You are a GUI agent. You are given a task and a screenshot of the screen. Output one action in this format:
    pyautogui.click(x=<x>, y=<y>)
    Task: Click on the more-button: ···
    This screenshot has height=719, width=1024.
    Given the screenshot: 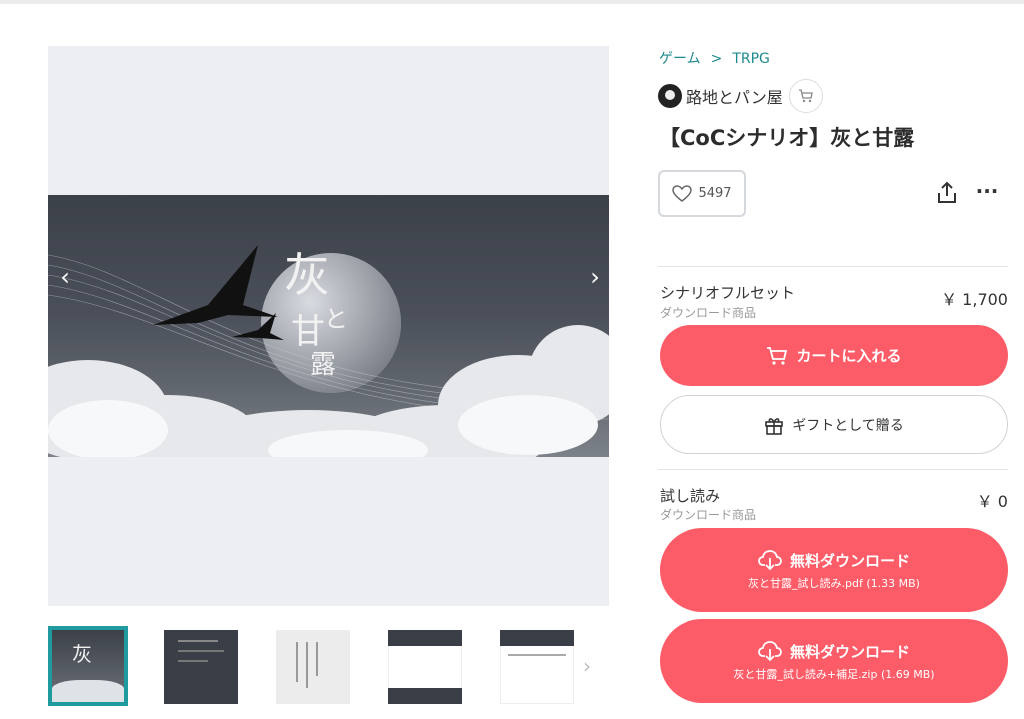 What is the action you would take?
    pyautogui.click(x=987, y=193)
    